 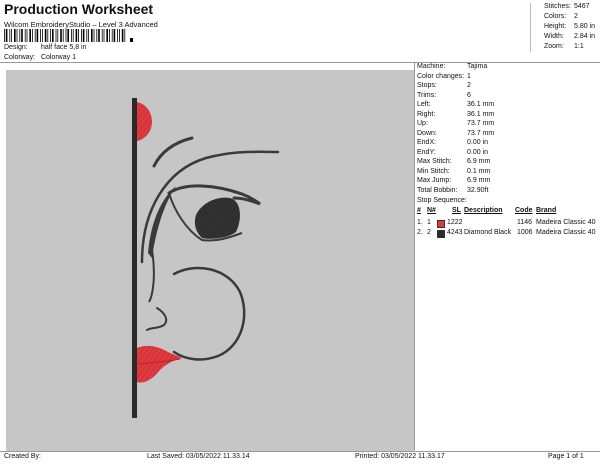 What do you see at coordinates (508, 224) in the screenshot?
I see `table-row: 1. 1 1222 1146 Madeira Classic 40` at bounding box center [508, 224].